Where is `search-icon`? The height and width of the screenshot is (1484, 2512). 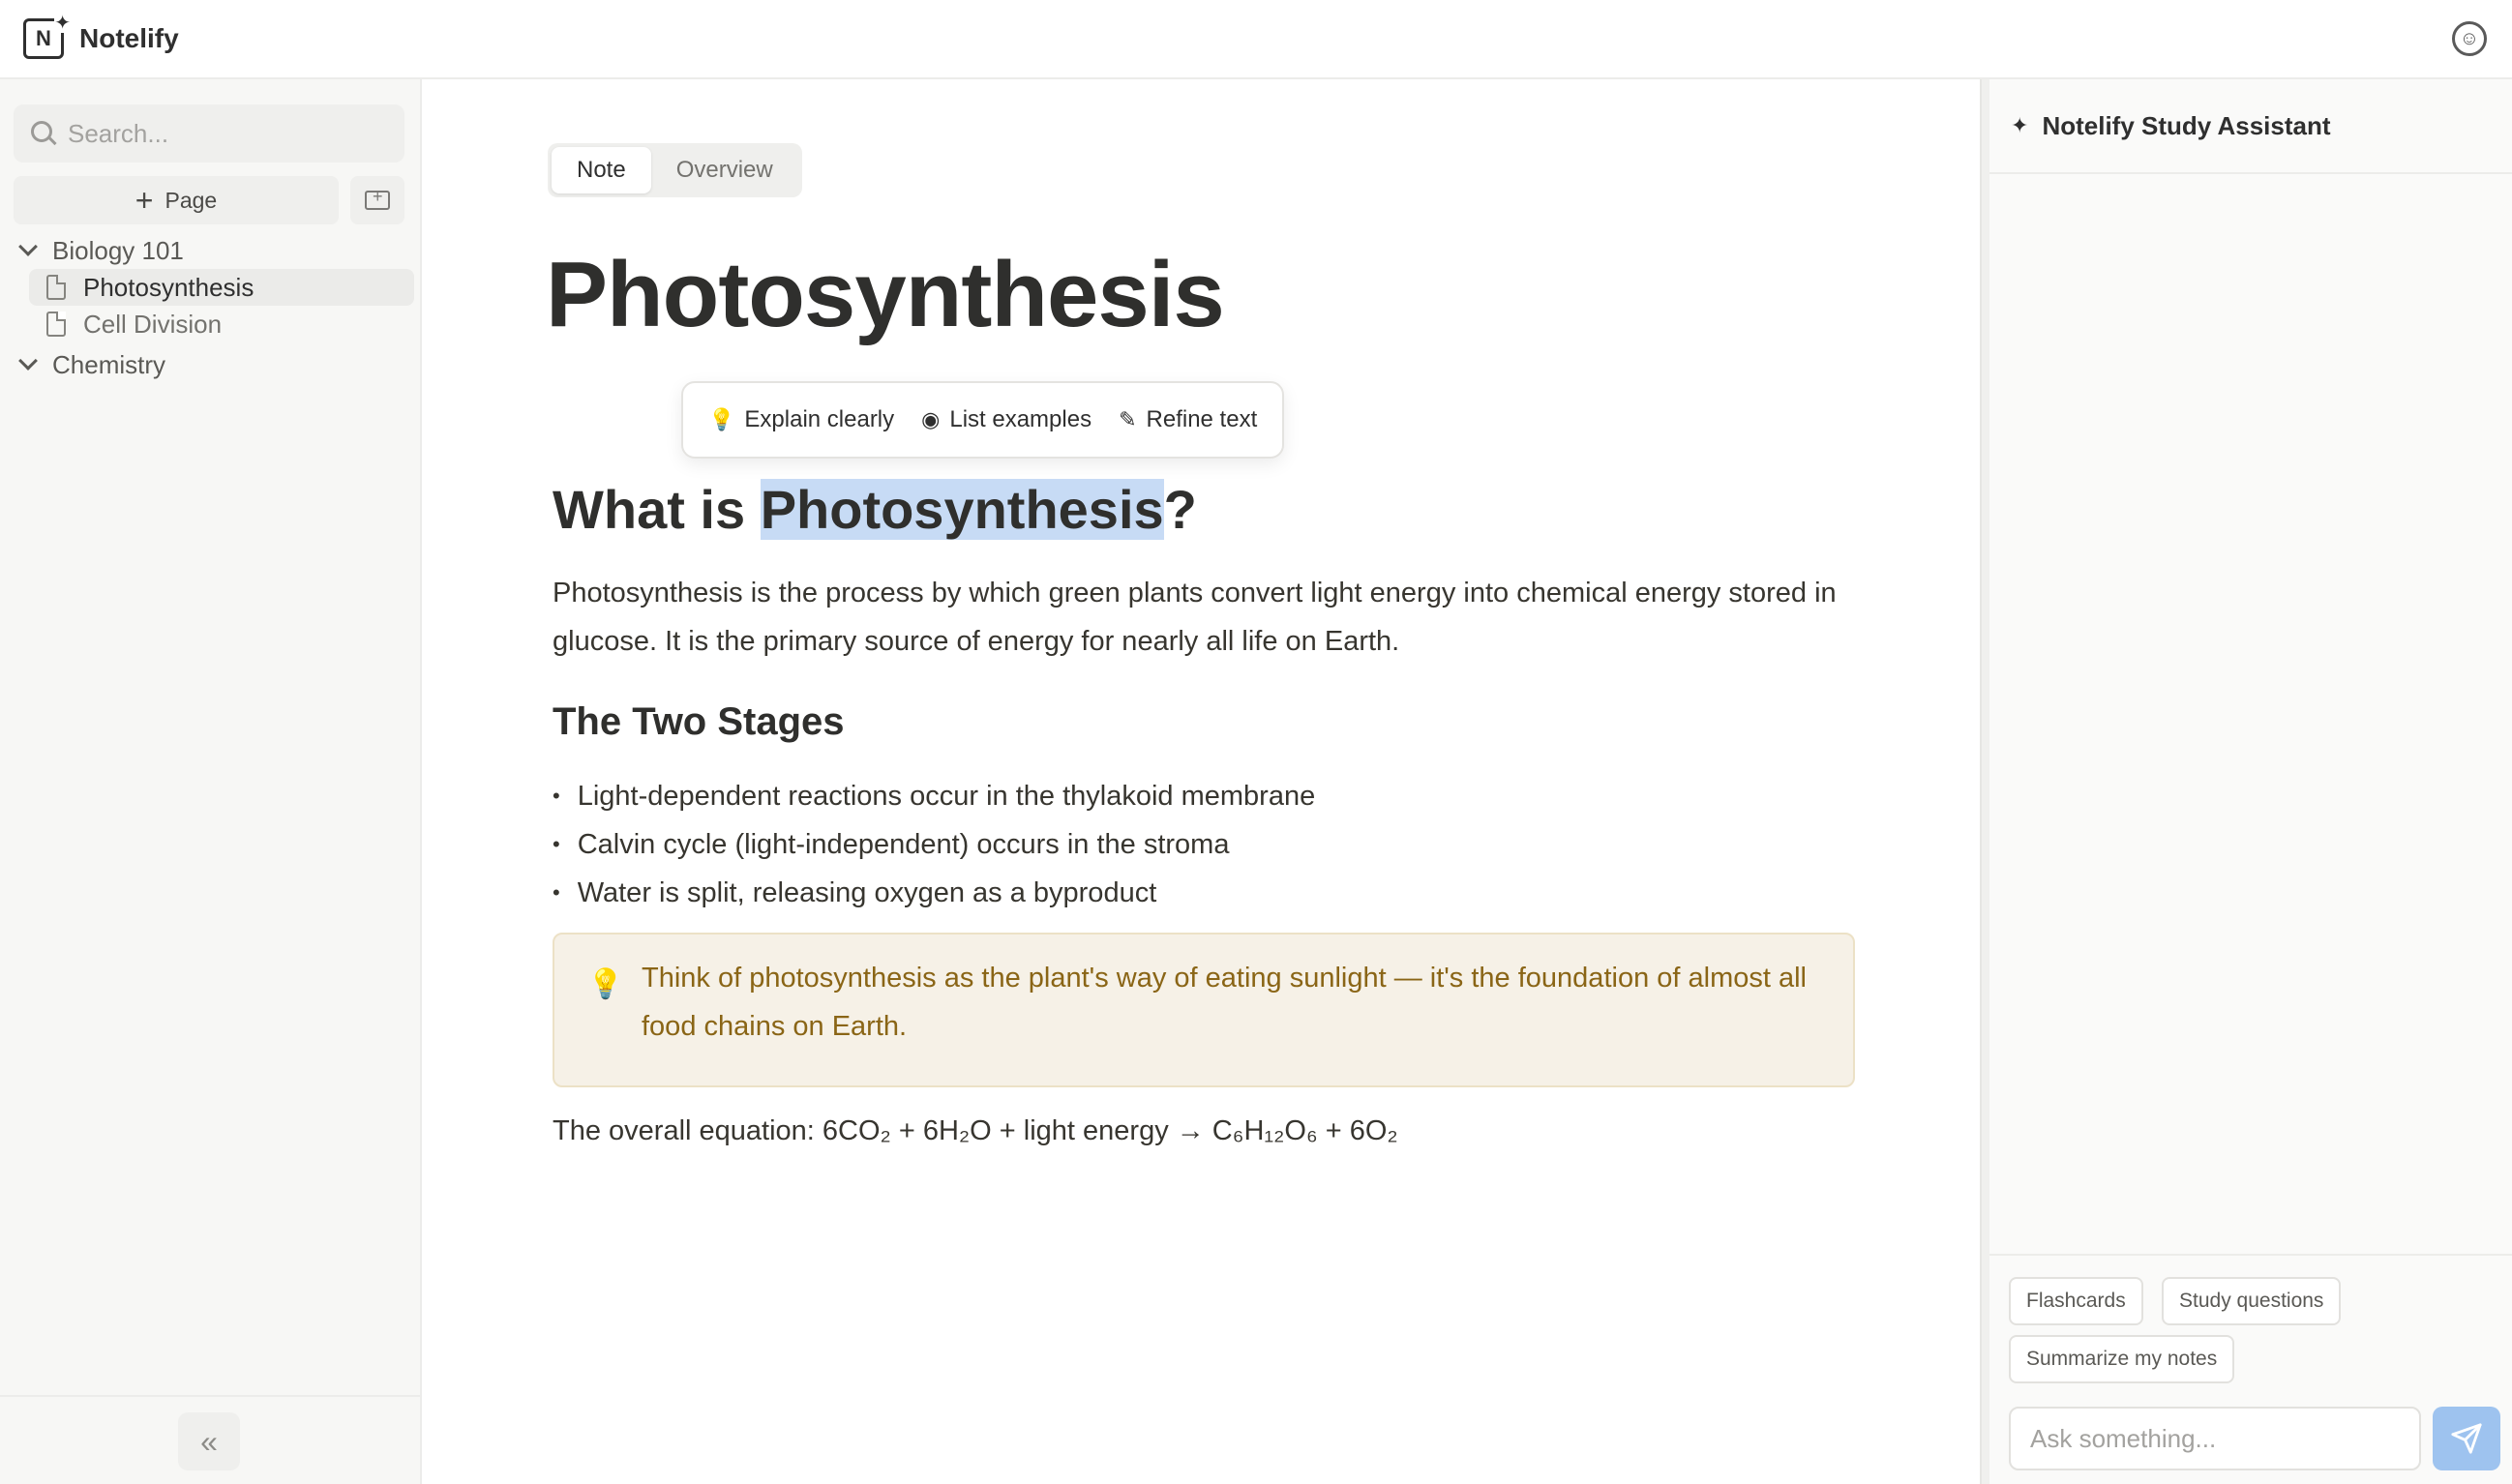
search-icon is located at coordinates (44, 133).